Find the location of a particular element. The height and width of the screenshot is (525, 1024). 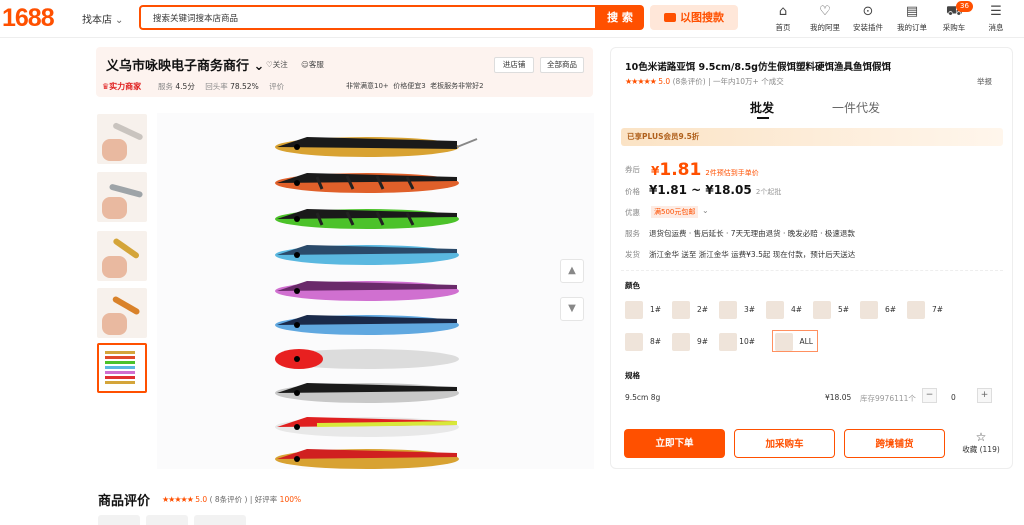

find-shop-label: 找本店 is located at coordinates (97, 20).